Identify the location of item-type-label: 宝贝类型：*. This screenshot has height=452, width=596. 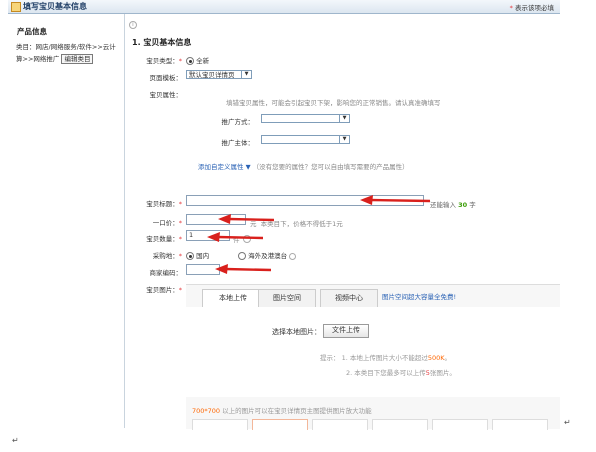
(157, 60).